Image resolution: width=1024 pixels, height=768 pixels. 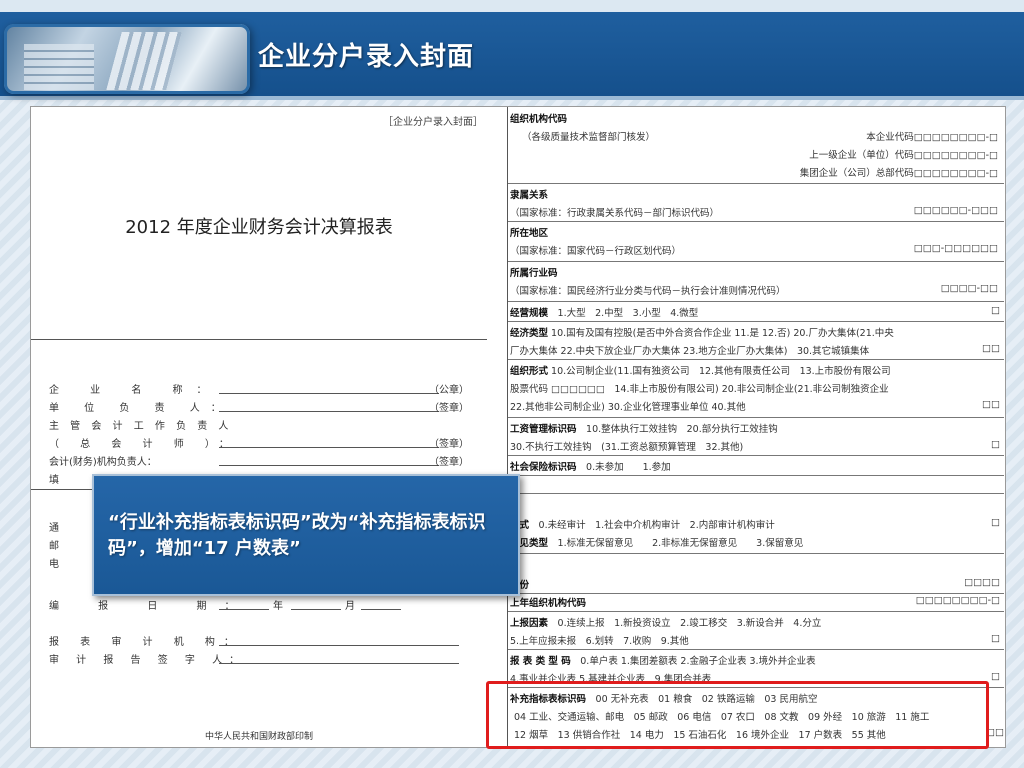 What do you see at coordinates (259, 390) in the screenshot?
I see `field-company-name: 企 业 名 称： （公章）` at bounding box center [259, 390].